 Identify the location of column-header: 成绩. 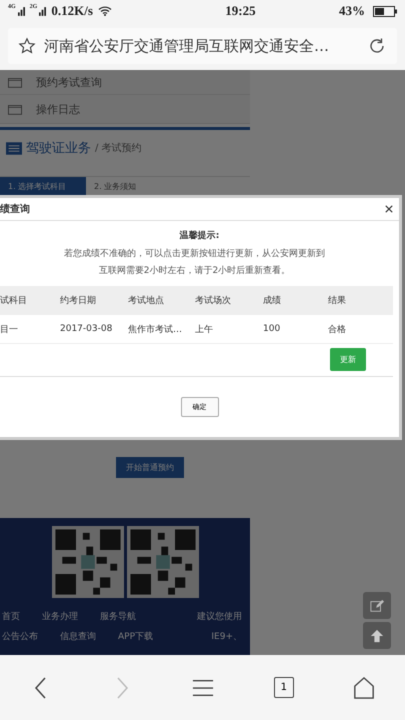
(272, 300).